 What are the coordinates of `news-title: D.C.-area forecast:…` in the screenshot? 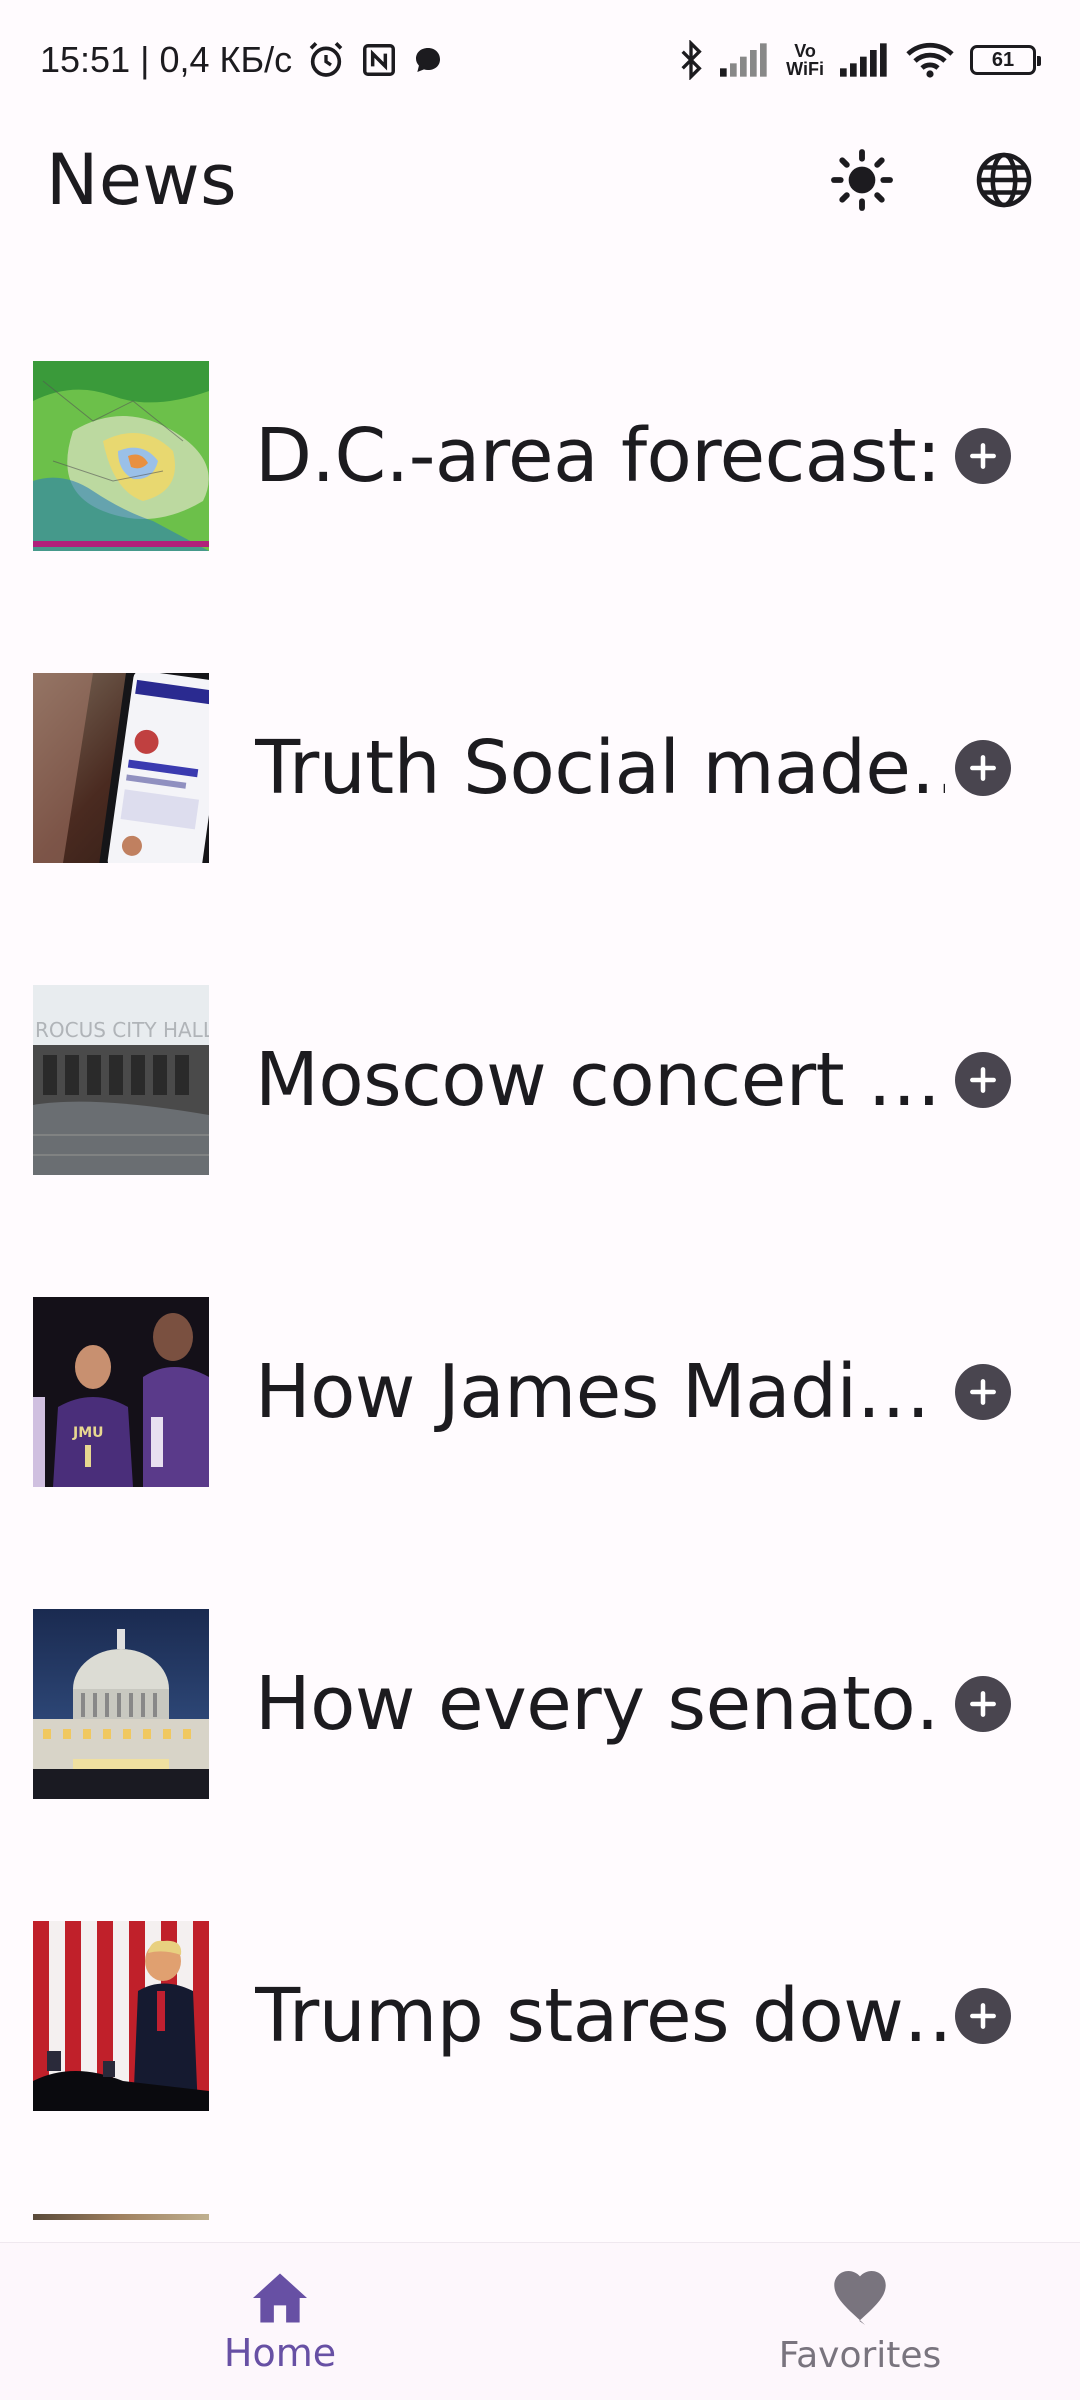 It's located at (600, 456).